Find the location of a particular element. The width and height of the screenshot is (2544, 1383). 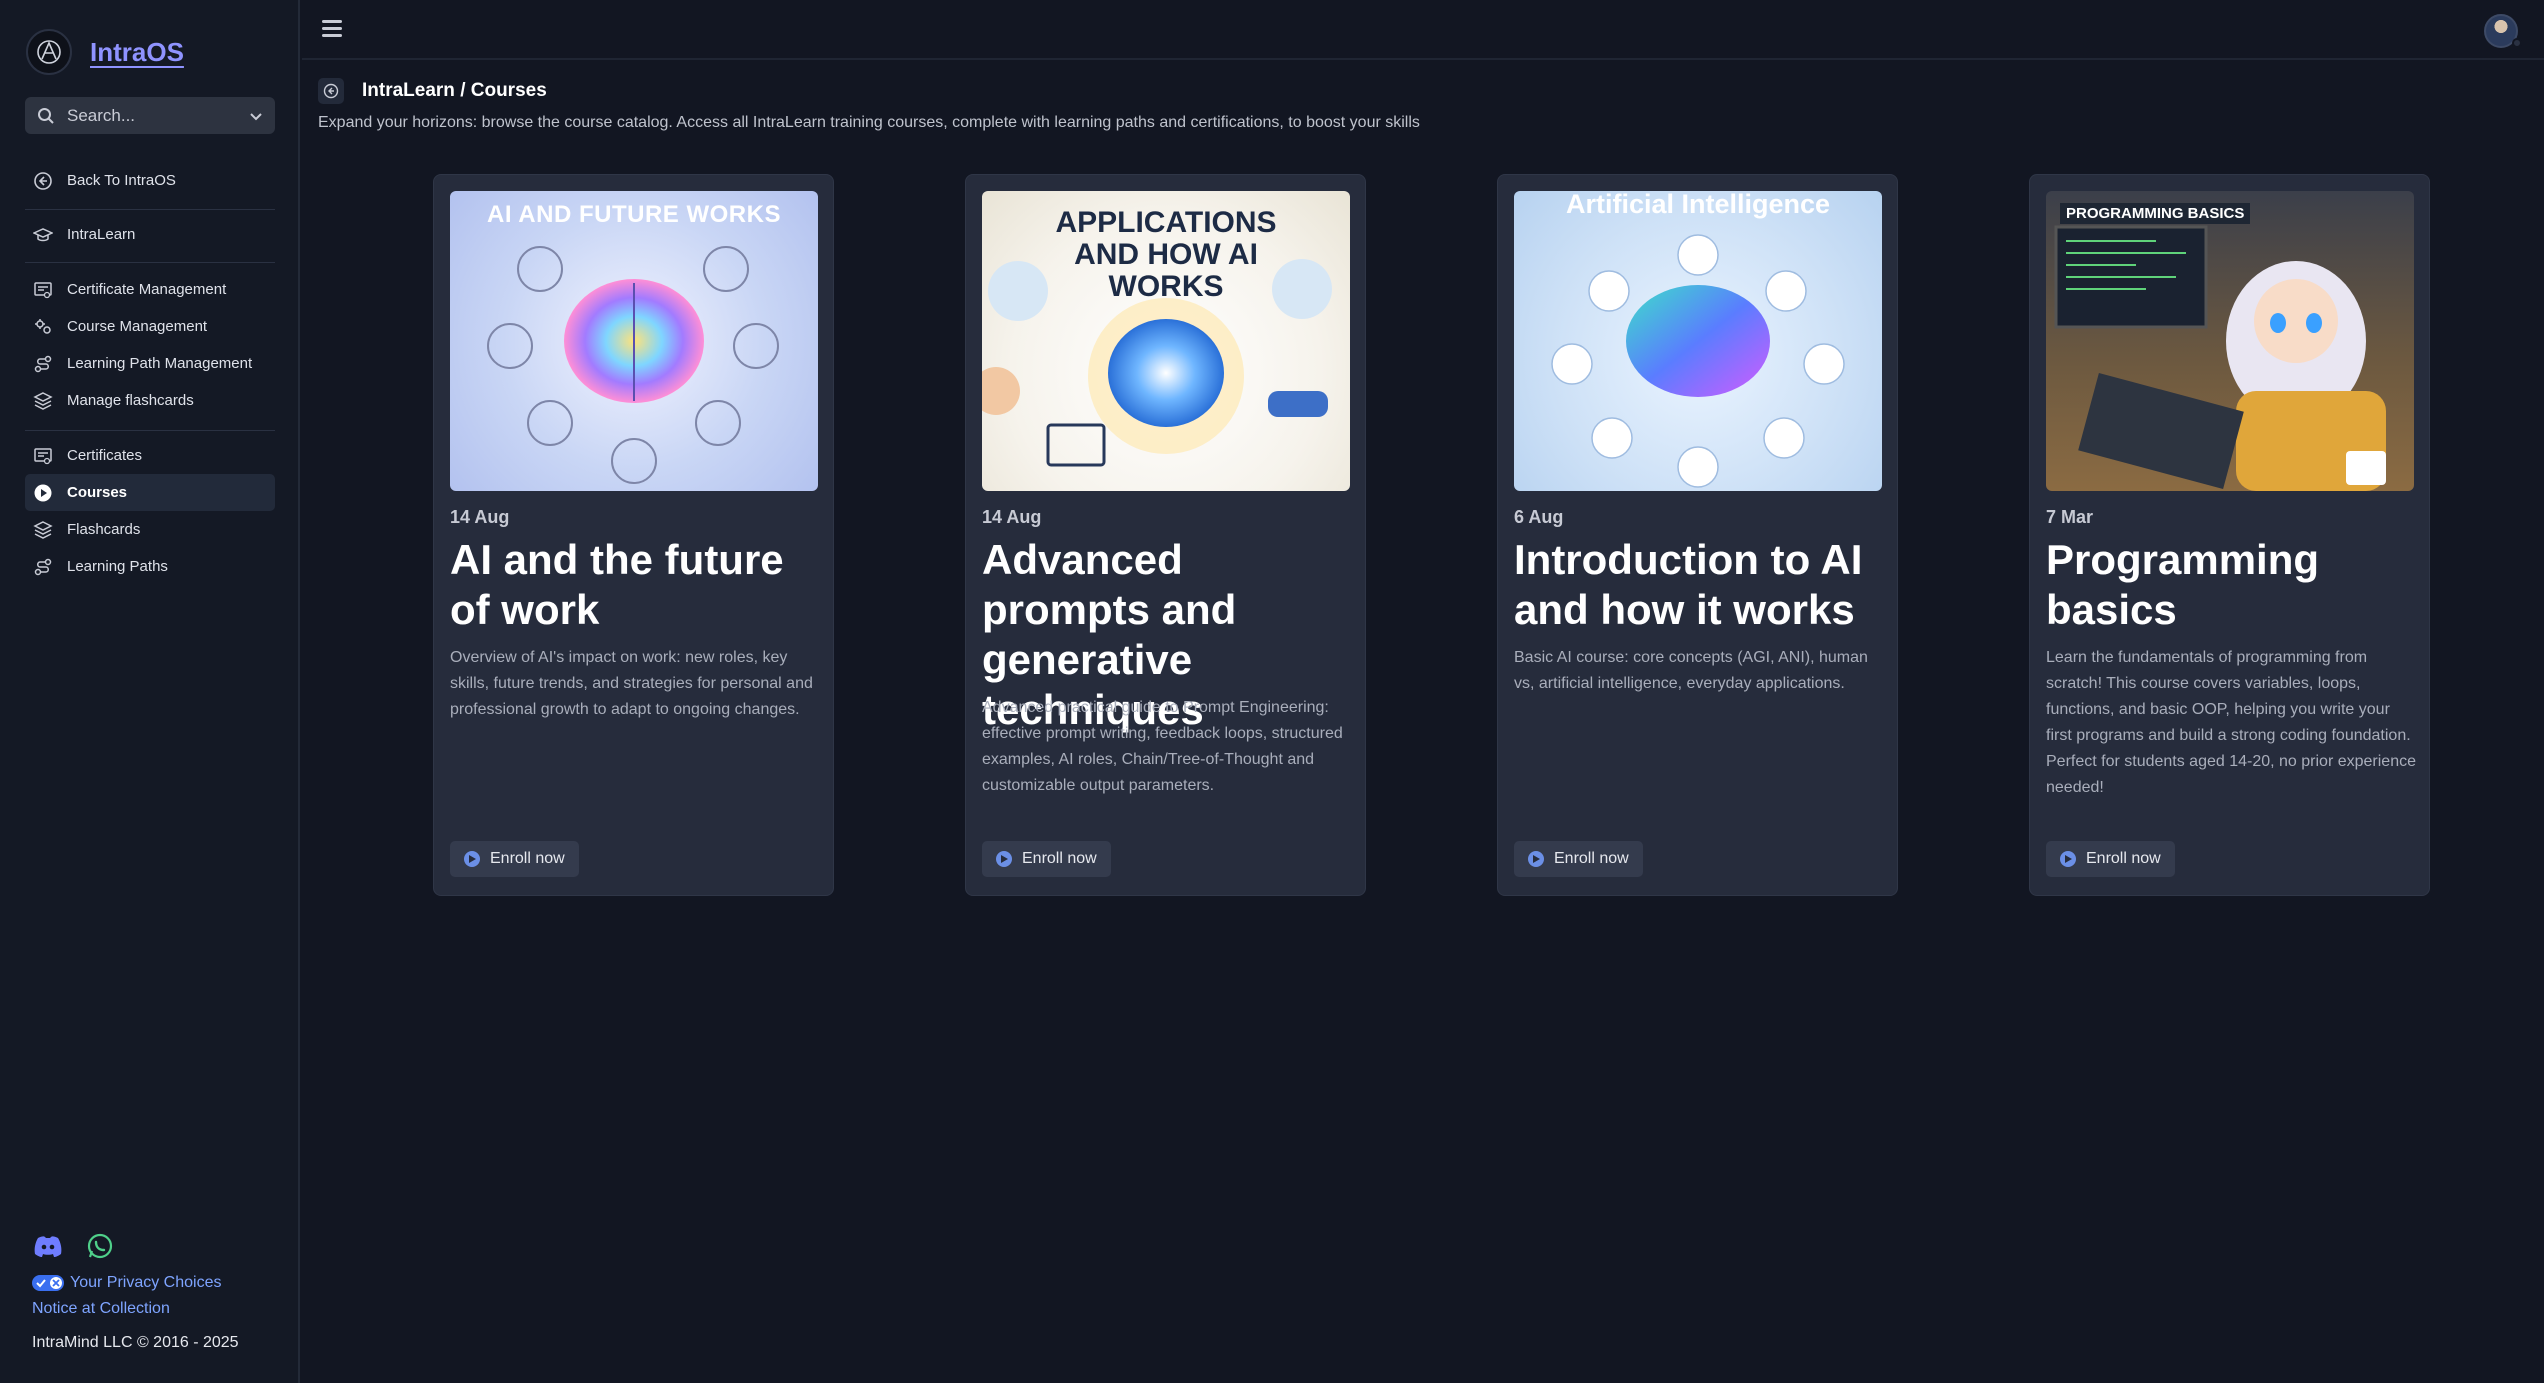

sidebar-item-learning-paths: Learning Paths is located at coordinates (150, 566).